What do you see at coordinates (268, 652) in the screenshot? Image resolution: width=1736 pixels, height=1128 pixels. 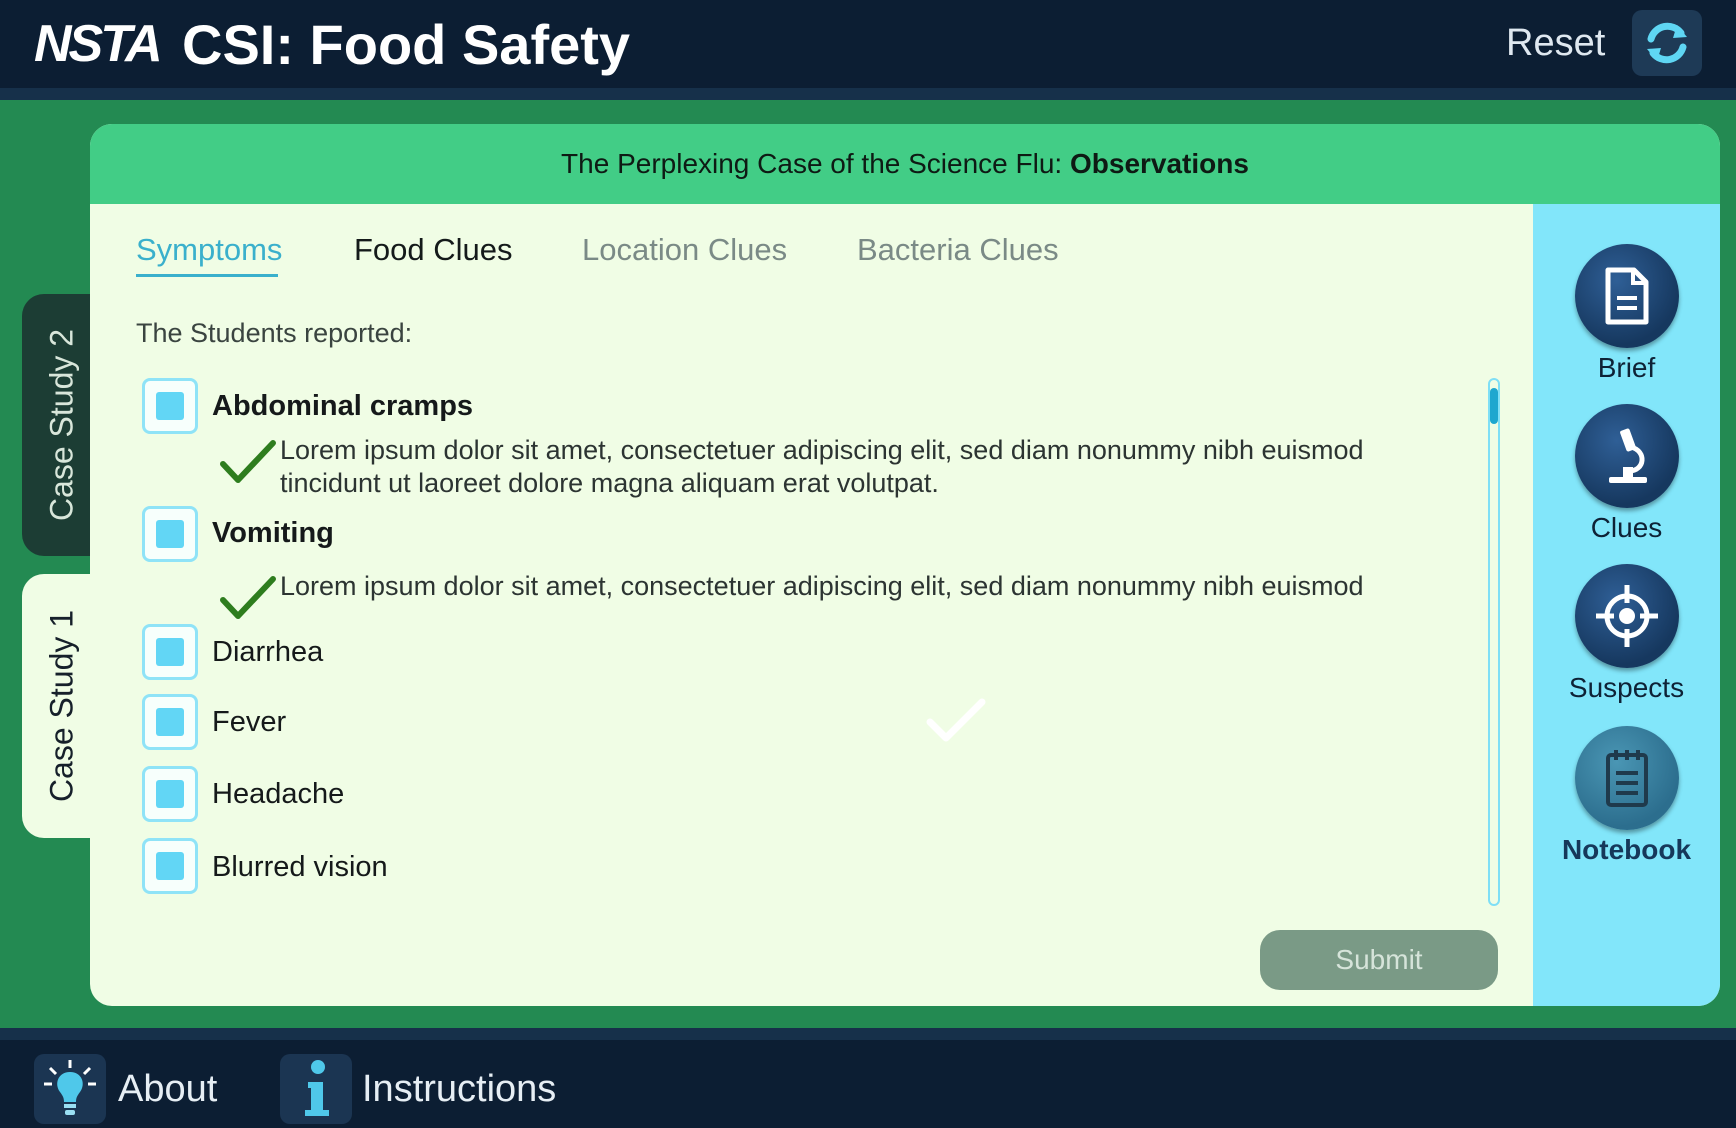 I see `symptom-label-diarrhea: Diarrhea` at bounding box center [268, 652].